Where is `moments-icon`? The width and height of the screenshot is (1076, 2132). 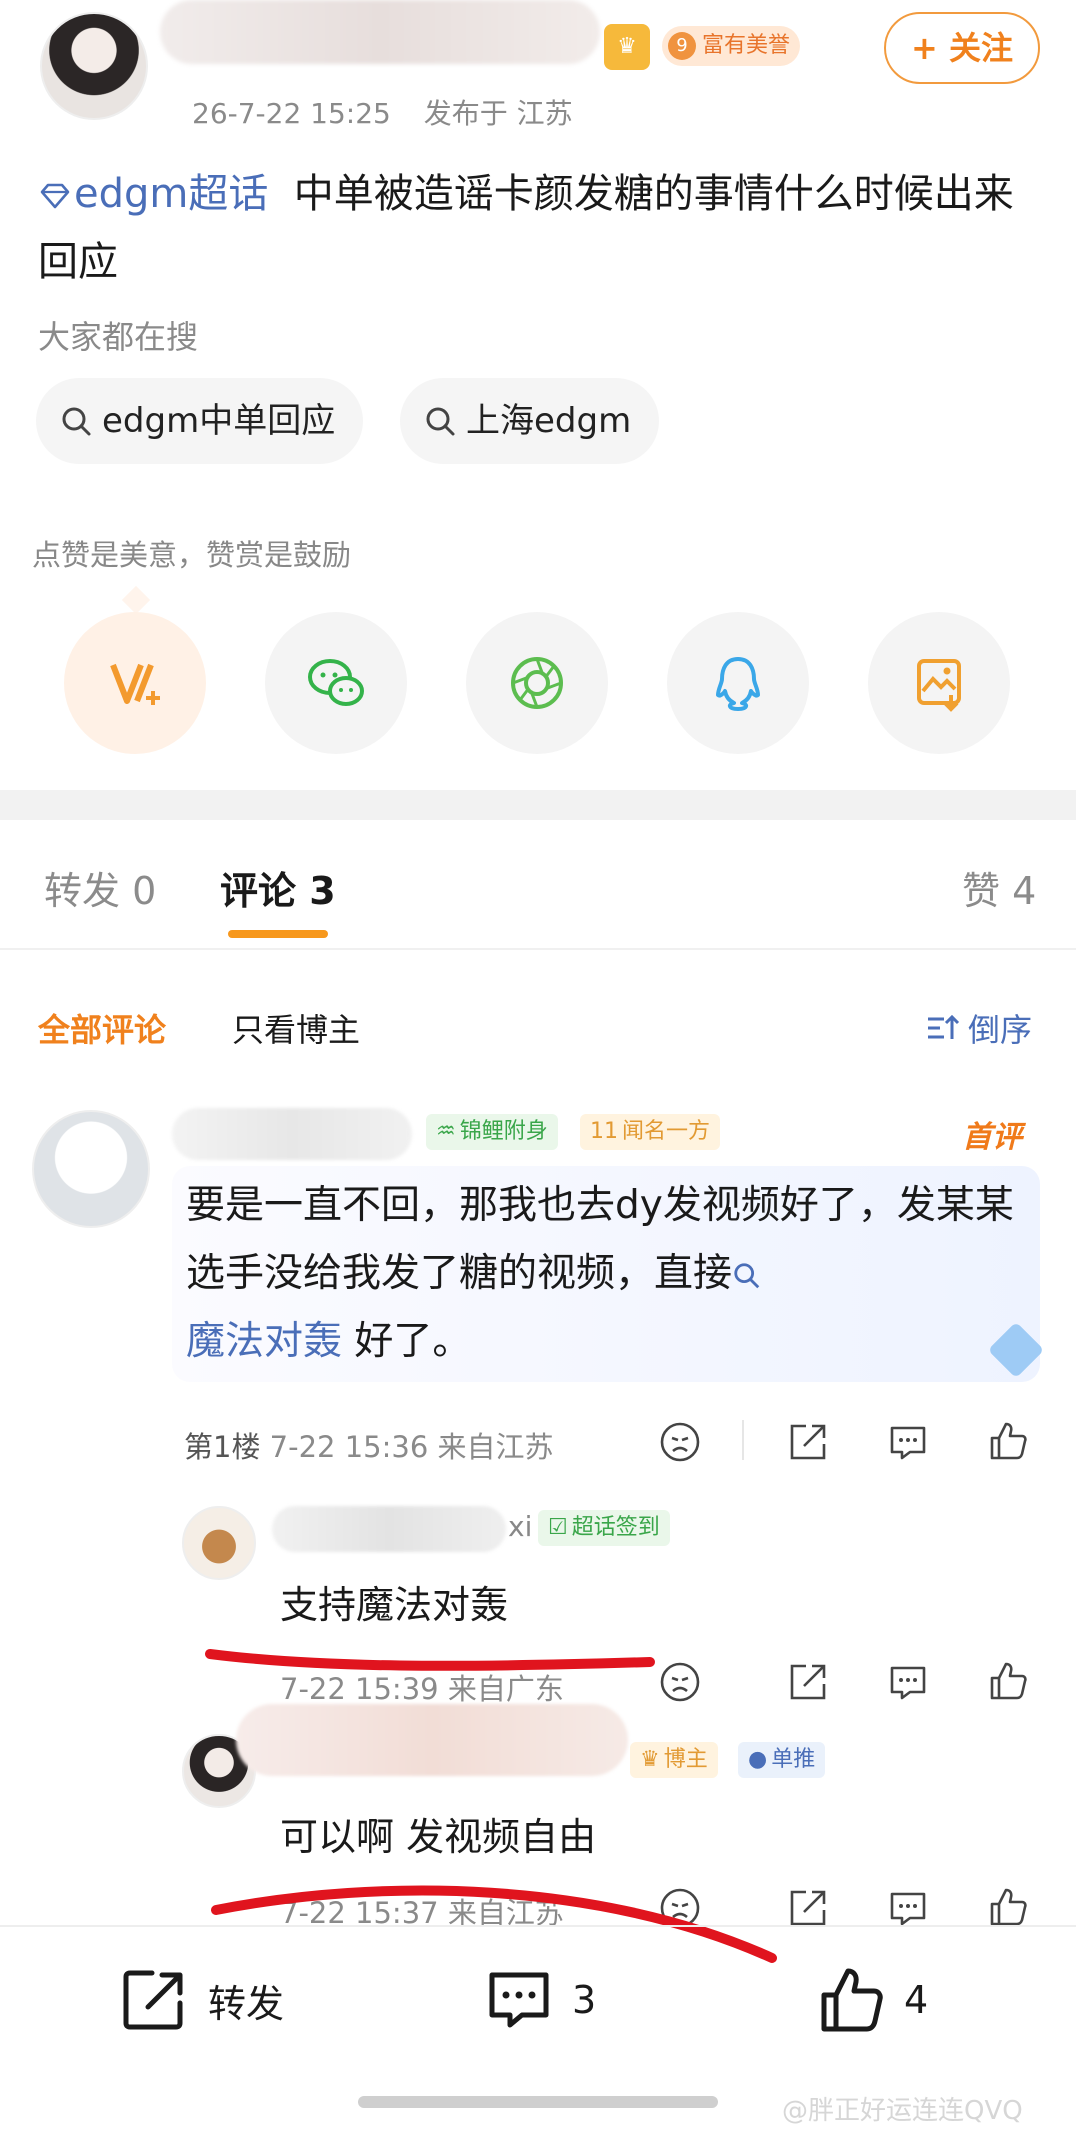 moments-icon is located at coordinates (537, 683).